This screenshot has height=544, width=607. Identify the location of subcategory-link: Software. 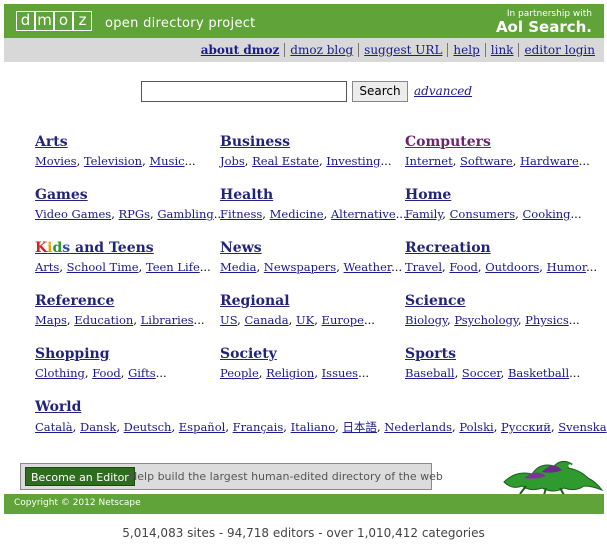
(486, 161).